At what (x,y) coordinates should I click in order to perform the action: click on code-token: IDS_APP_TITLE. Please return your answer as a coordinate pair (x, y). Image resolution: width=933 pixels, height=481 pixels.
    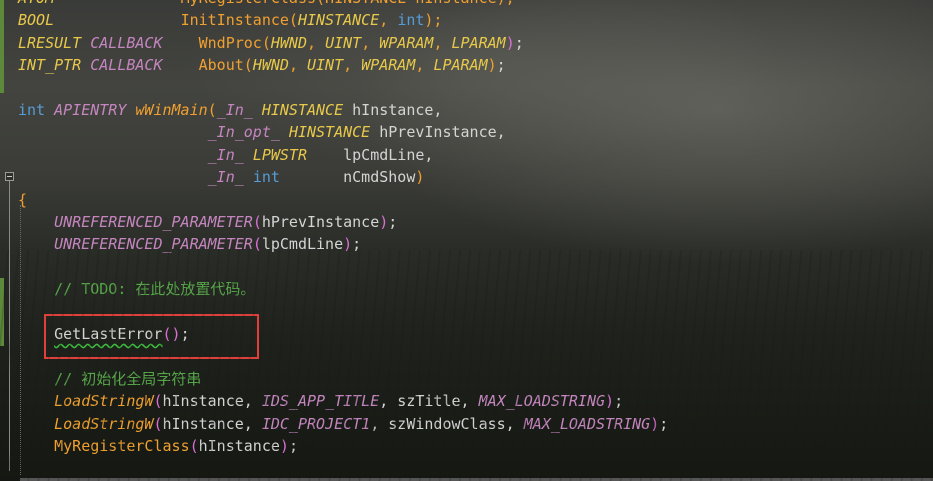
    Looking at the image, I should click on (320, 401).